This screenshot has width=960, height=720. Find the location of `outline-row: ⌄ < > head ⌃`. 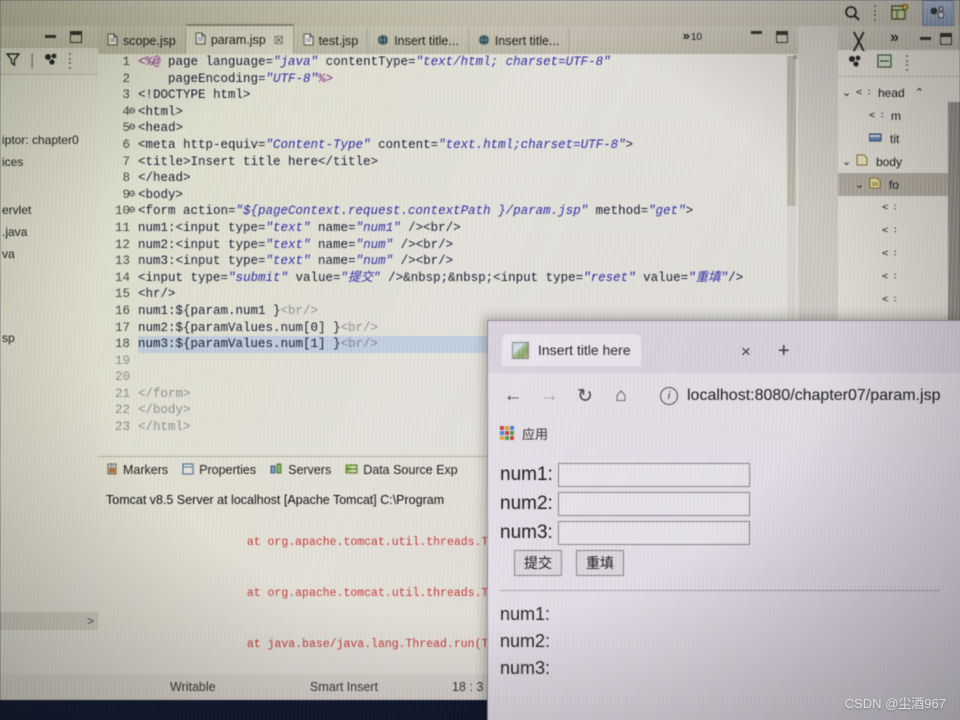

outline-row: ⌄ < > head ⌃ is located at coordinates (899, 92).